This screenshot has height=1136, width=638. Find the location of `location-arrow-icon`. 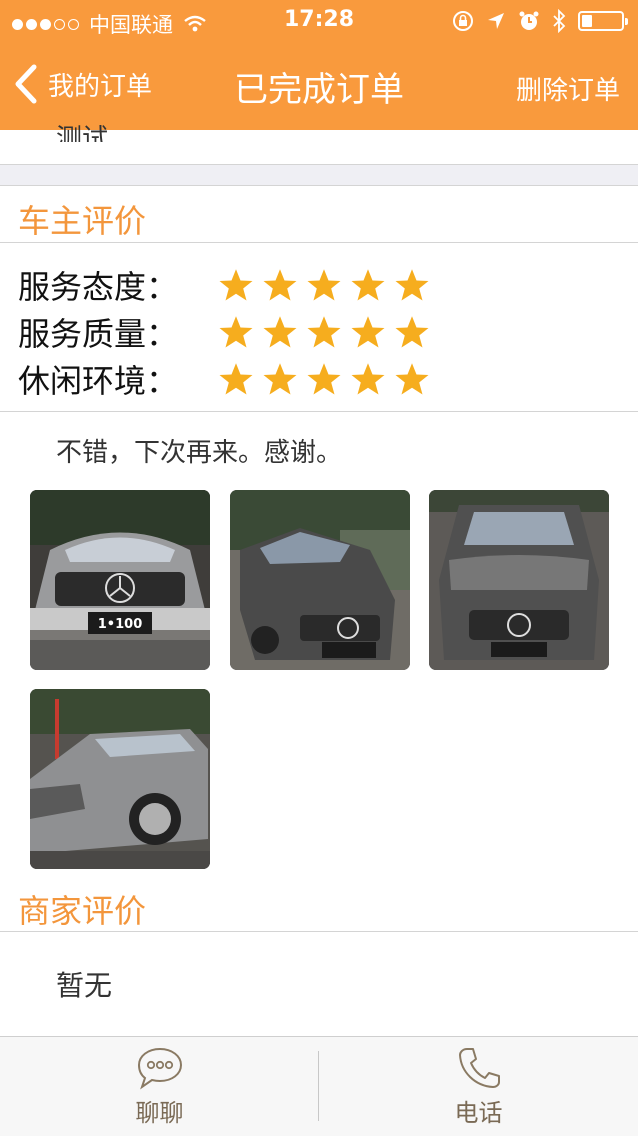

location-arrow-icon is located at coordinates (496, 21).